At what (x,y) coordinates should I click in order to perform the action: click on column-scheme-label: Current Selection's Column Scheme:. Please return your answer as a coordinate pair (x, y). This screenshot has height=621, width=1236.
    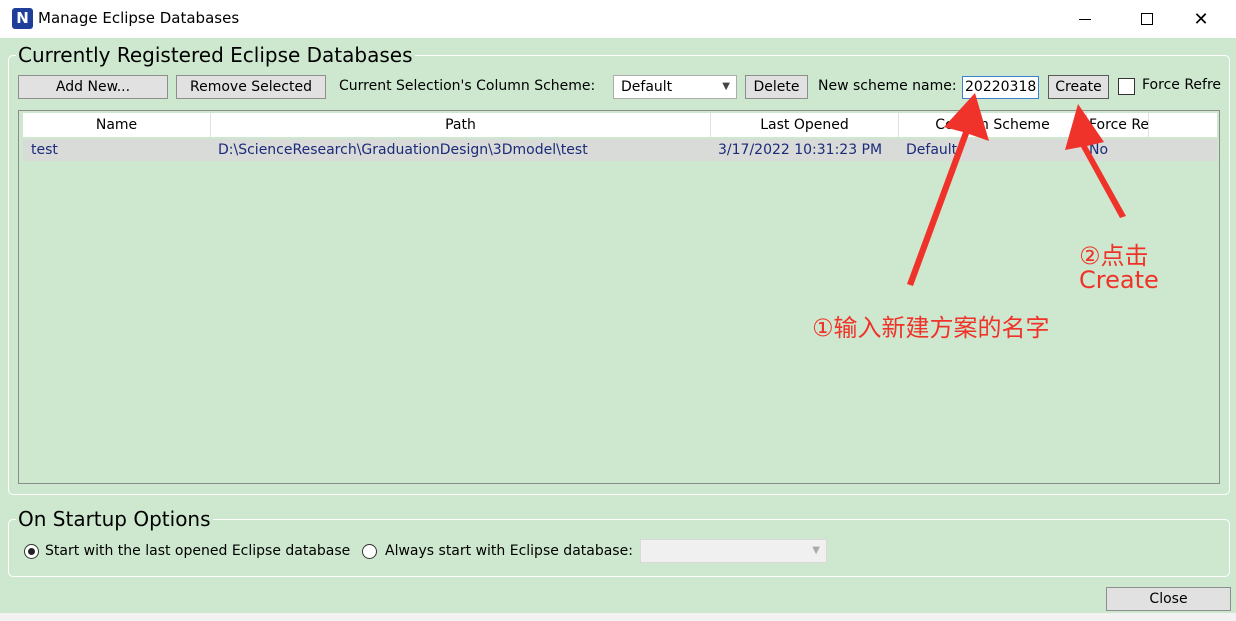
    Looking at the image, I should click on (467, 86).